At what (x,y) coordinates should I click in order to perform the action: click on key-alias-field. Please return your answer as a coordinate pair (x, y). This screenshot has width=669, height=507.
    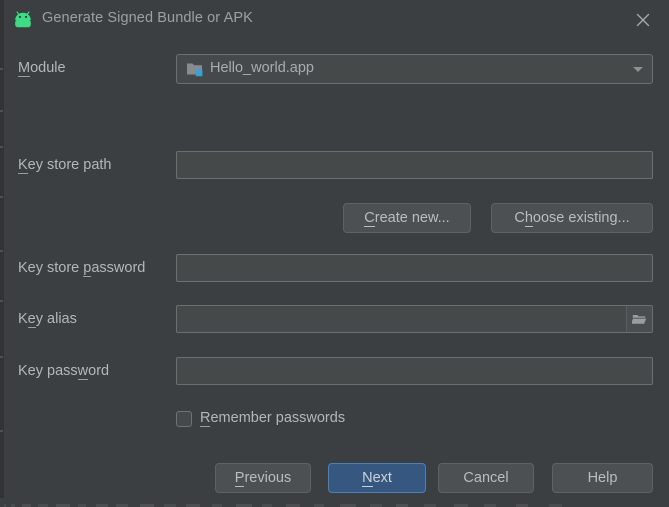
    Looking at the image, I should click on (414, 319).